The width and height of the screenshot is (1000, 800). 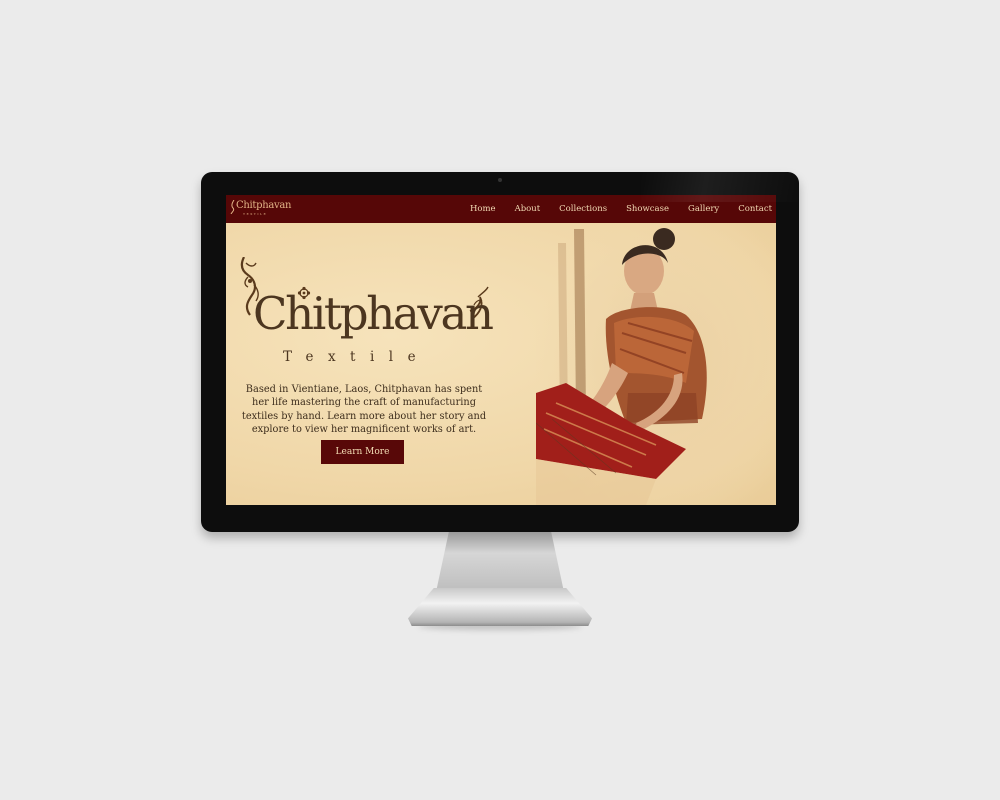 What do you see at coordinates (255, 214) in the screenshot?
I see `nav-logo-subtitle: TEXTILE` at bounding box center [255, 214].